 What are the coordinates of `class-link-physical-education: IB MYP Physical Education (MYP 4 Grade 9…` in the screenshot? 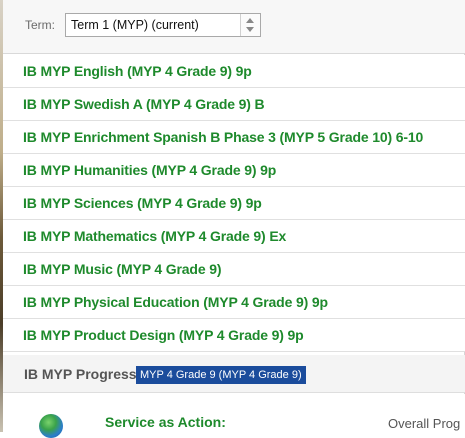 It's located at (175, 302).